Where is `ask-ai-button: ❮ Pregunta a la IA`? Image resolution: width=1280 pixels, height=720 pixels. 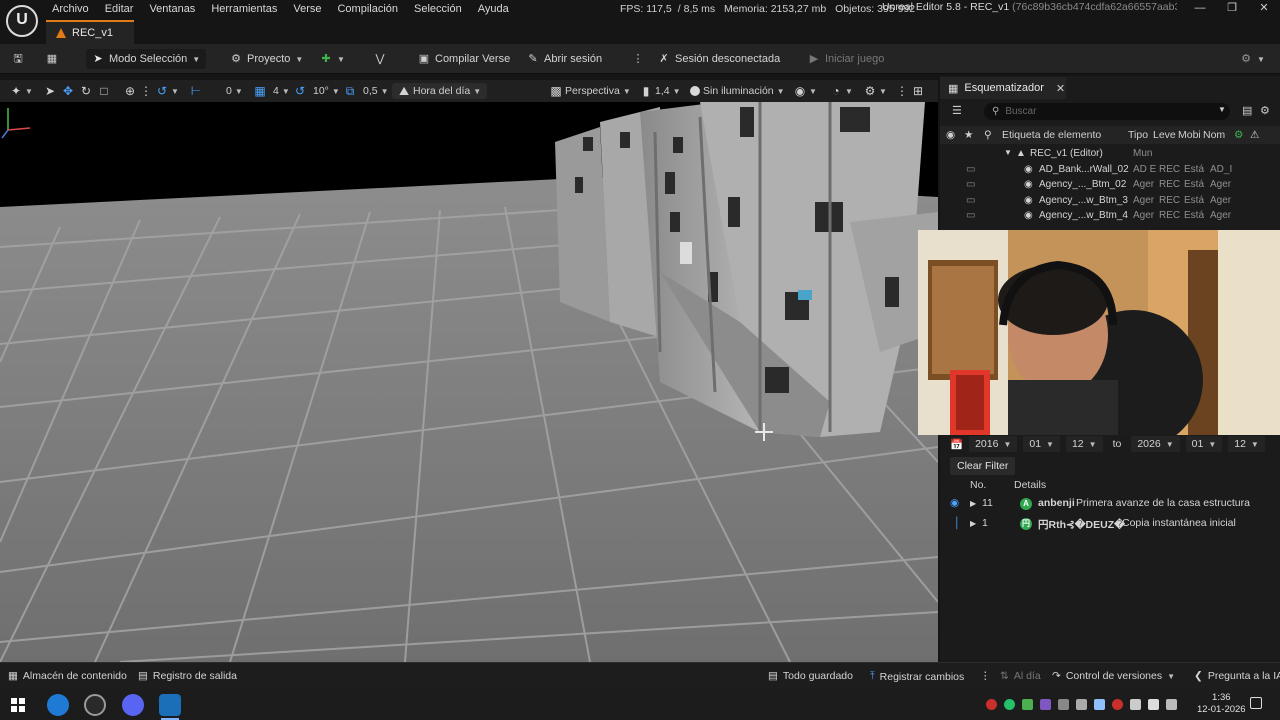 ask-ai-button: ❮ Pregunta a la IA is located at coordinates (1237, 676).